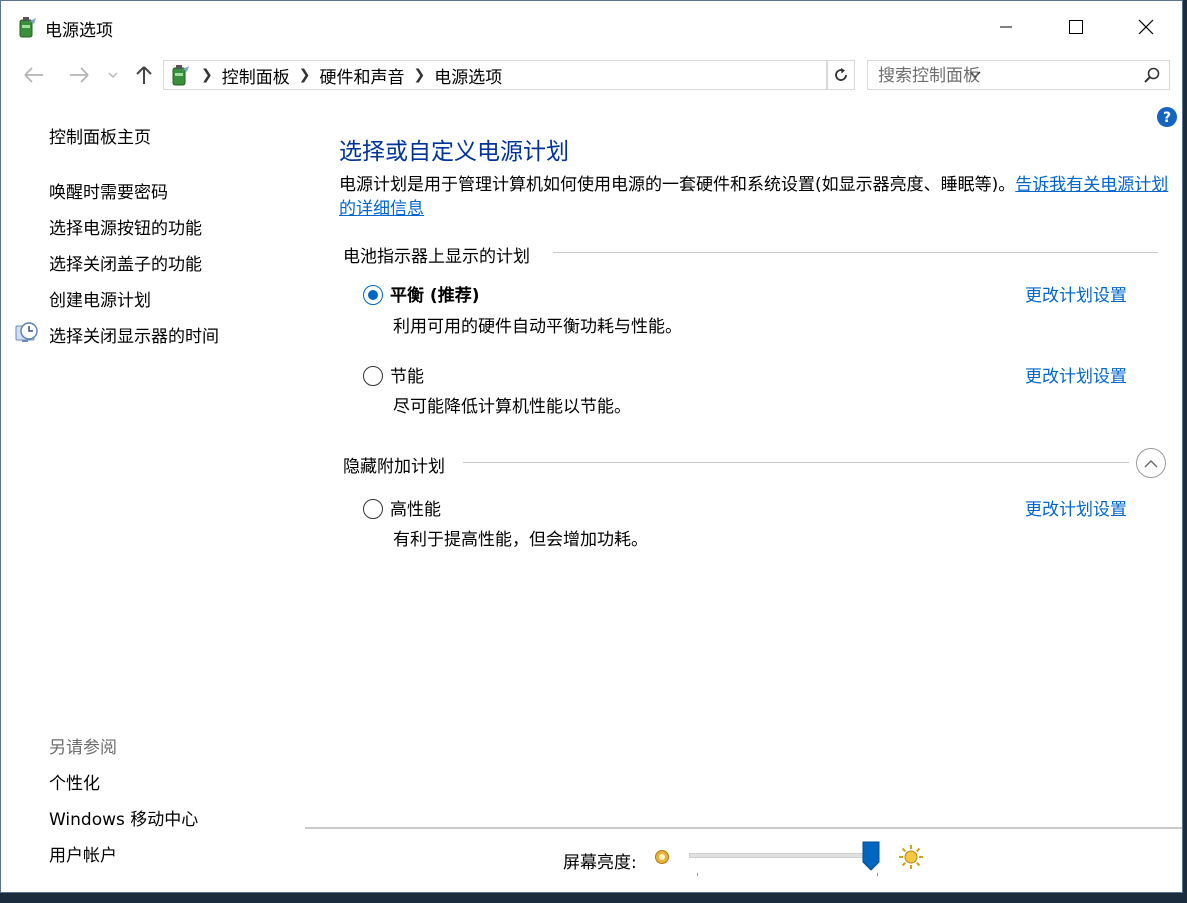 The width and height of the screenshot is (1187, 903). What do you see at coordinates (911, 857) in the screenshot?
I see `brightness-high-icon` at bounding box center [911, 857].